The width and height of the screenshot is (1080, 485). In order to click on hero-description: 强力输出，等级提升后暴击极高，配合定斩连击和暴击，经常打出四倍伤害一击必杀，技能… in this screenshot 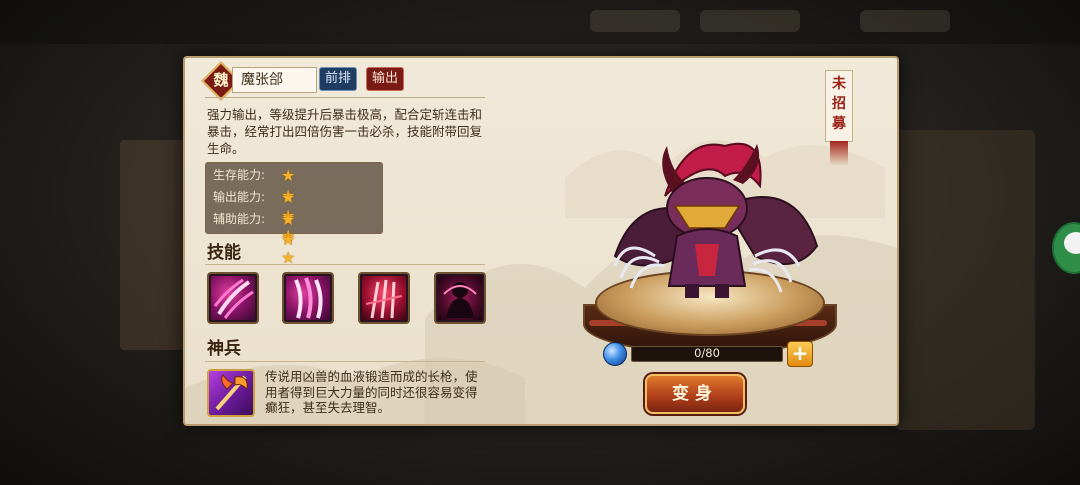, I will do `click(345, 131)`.